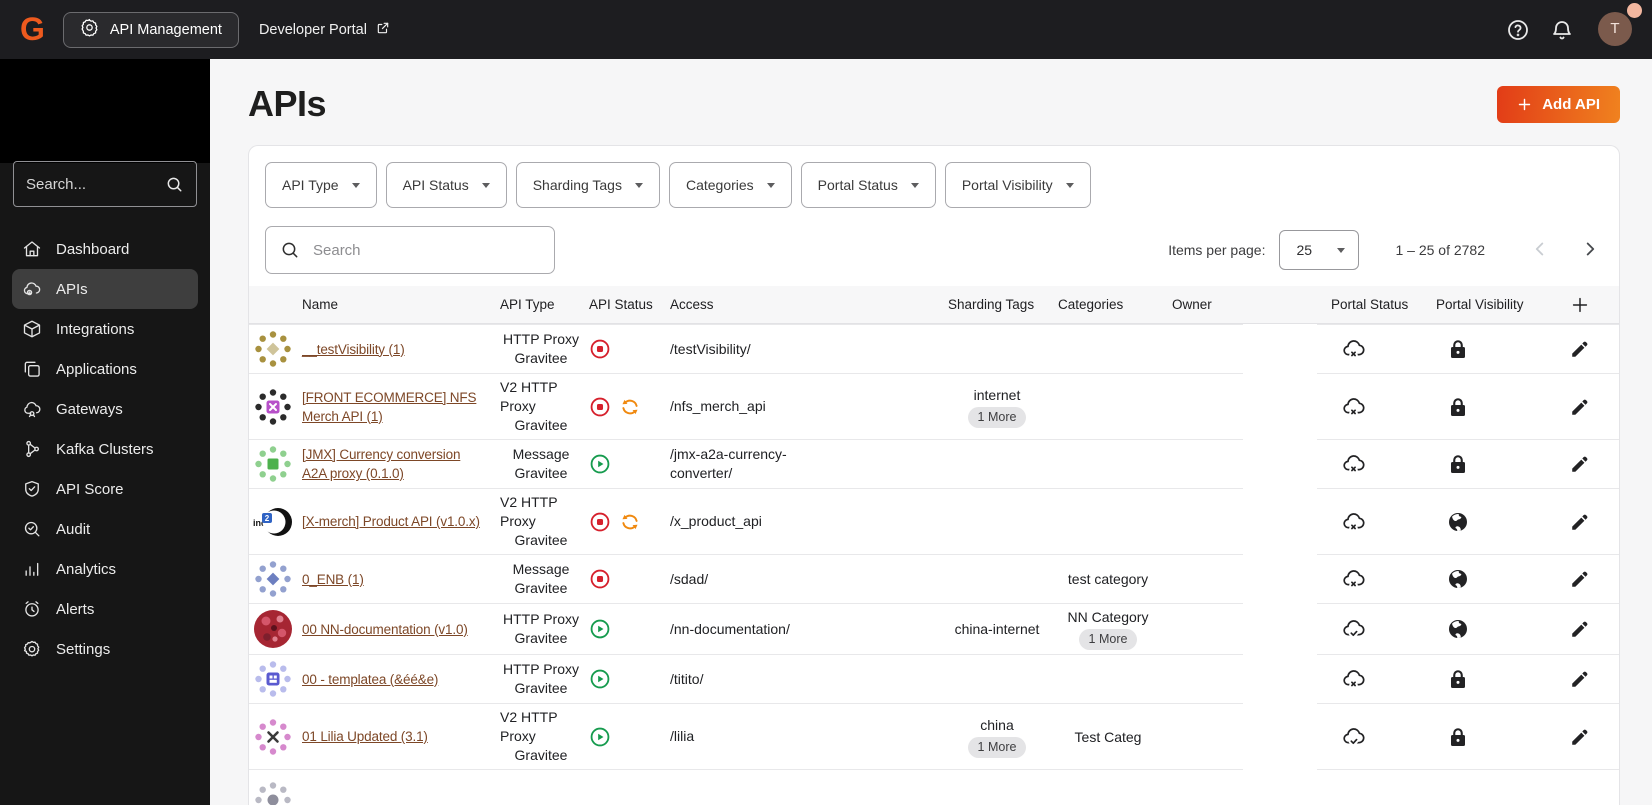  What do you see at coordinates (370, 679) in the screenshot?
I see `api-name-link: 00 - templatea (&éé&e)` at bounding box center [370, 679].